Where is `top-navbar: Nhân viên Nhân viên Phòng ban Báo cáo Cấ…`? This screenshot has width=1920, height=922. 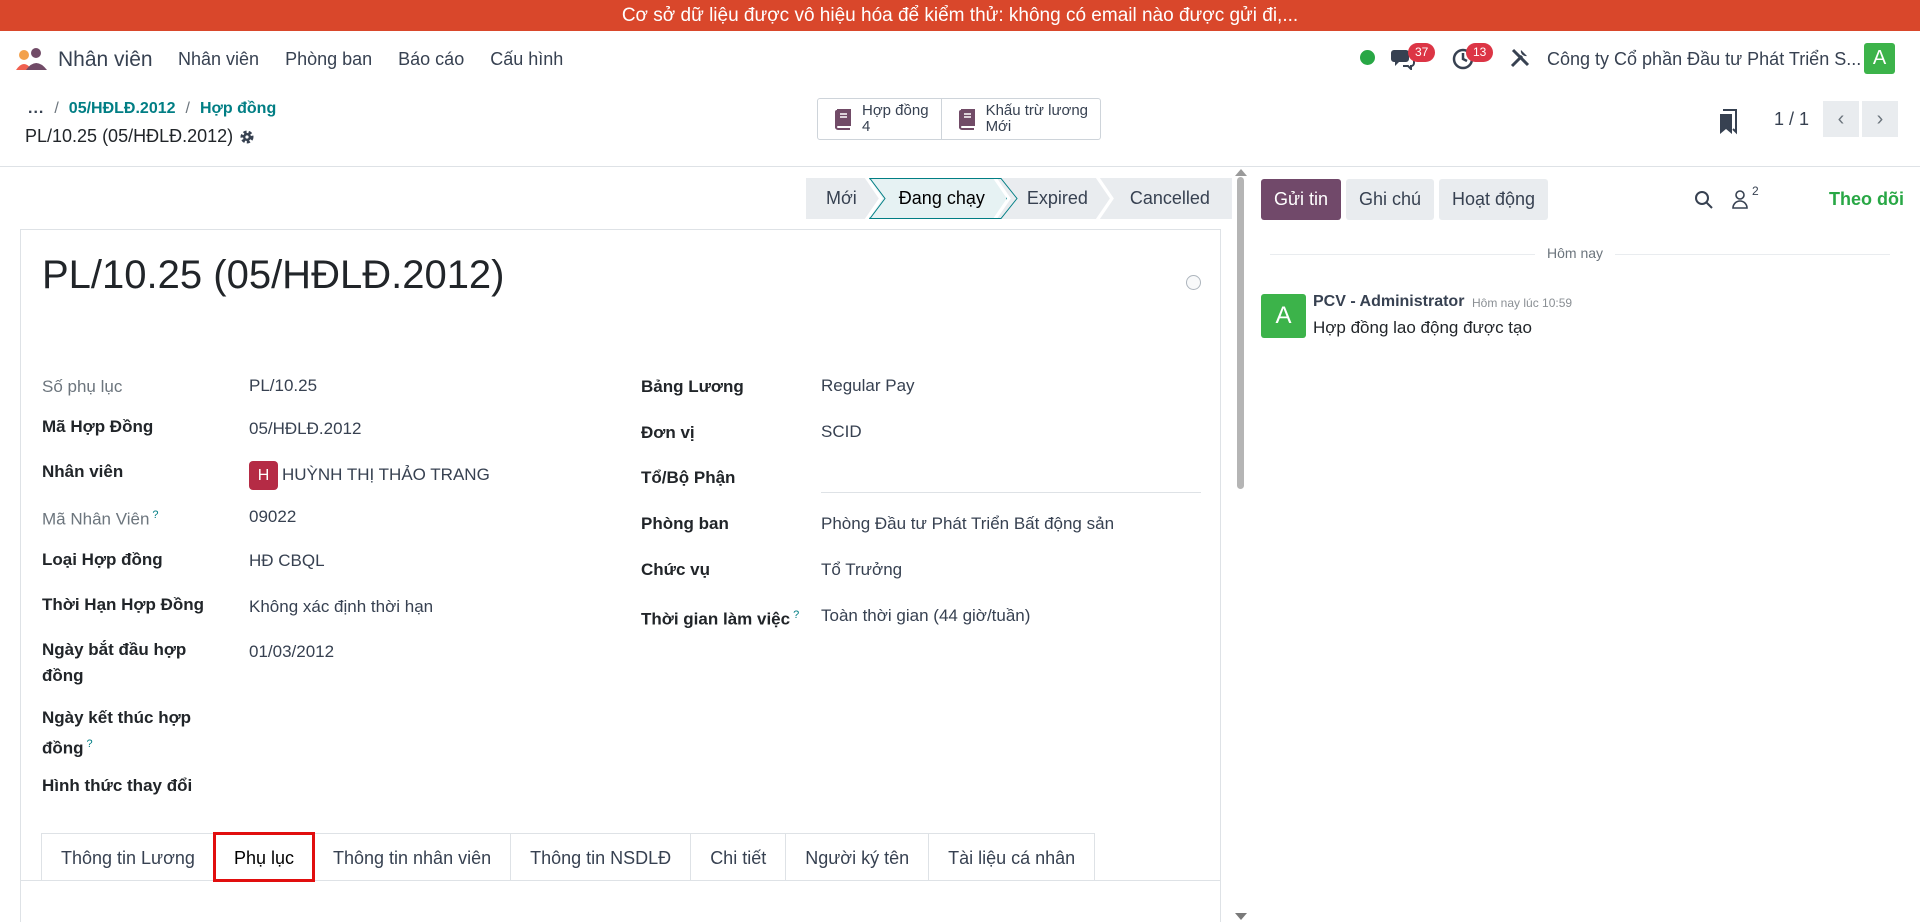
top-navbar: Nhân viên Nhân viên Phòng ban Báo cáo Cấ… is located at coordinates (960, 59).